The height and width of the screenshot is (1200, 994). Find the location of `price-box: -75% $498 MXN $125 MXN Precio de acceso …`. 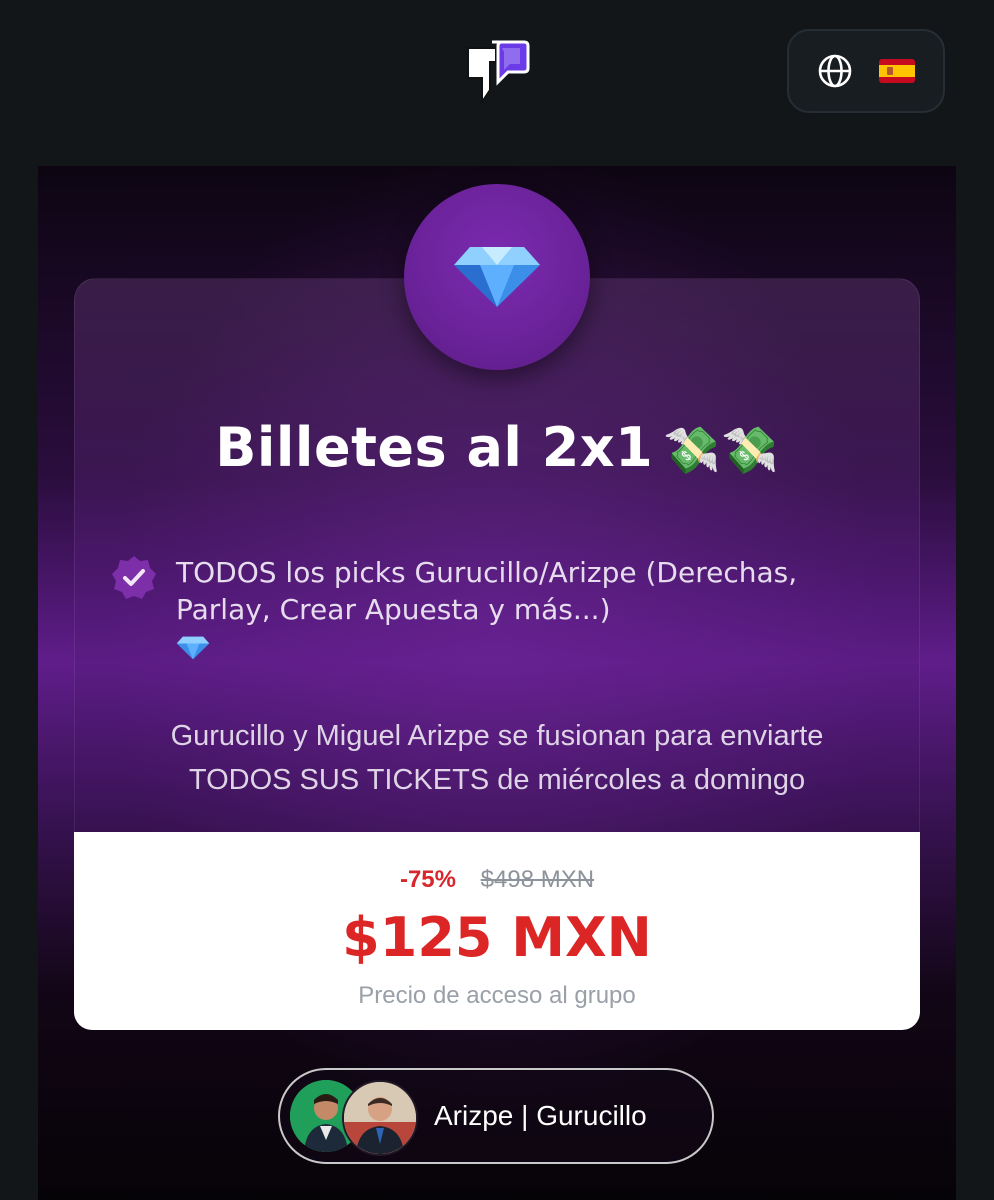

price-box: -75% $498 MXN $125 MXN Precio de acceso … is located at coordinates (497, 931).